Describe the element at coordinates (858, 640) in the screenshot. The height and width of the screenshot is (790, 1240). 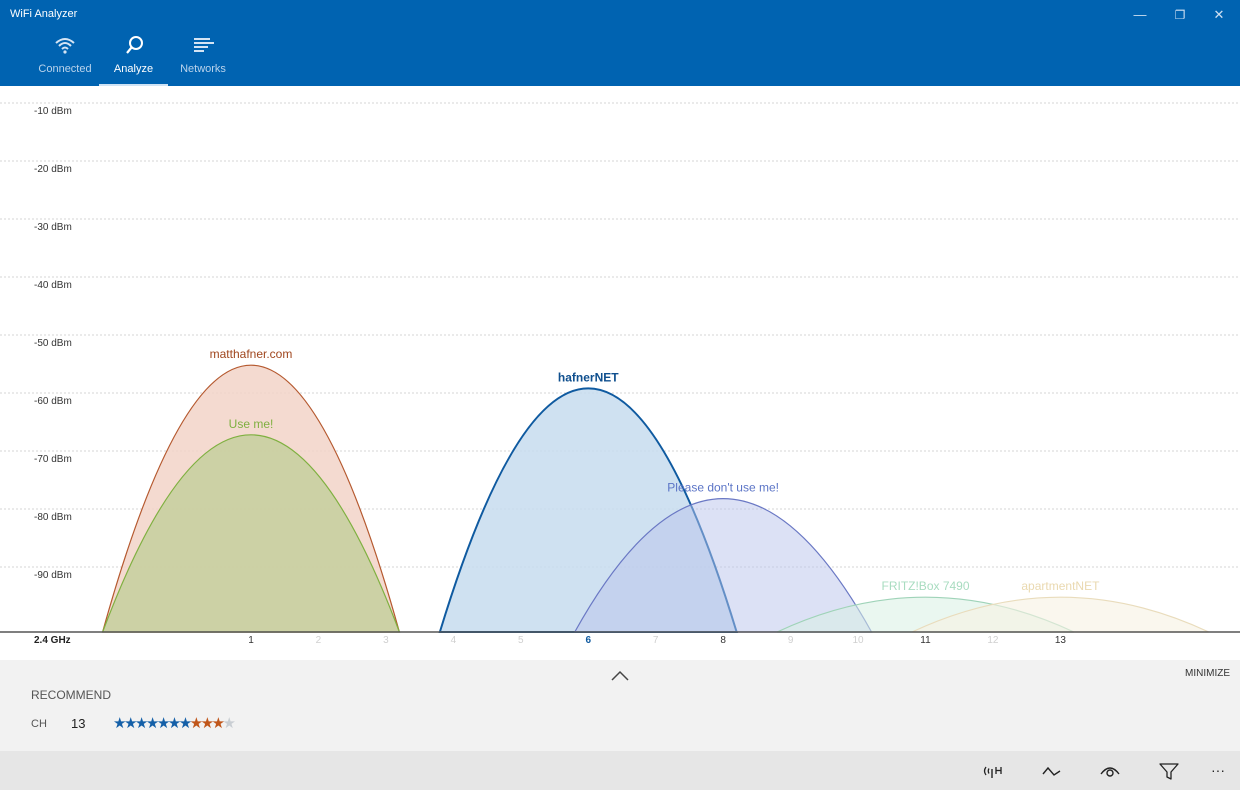
I see `x-tick-label: 10` at that location.